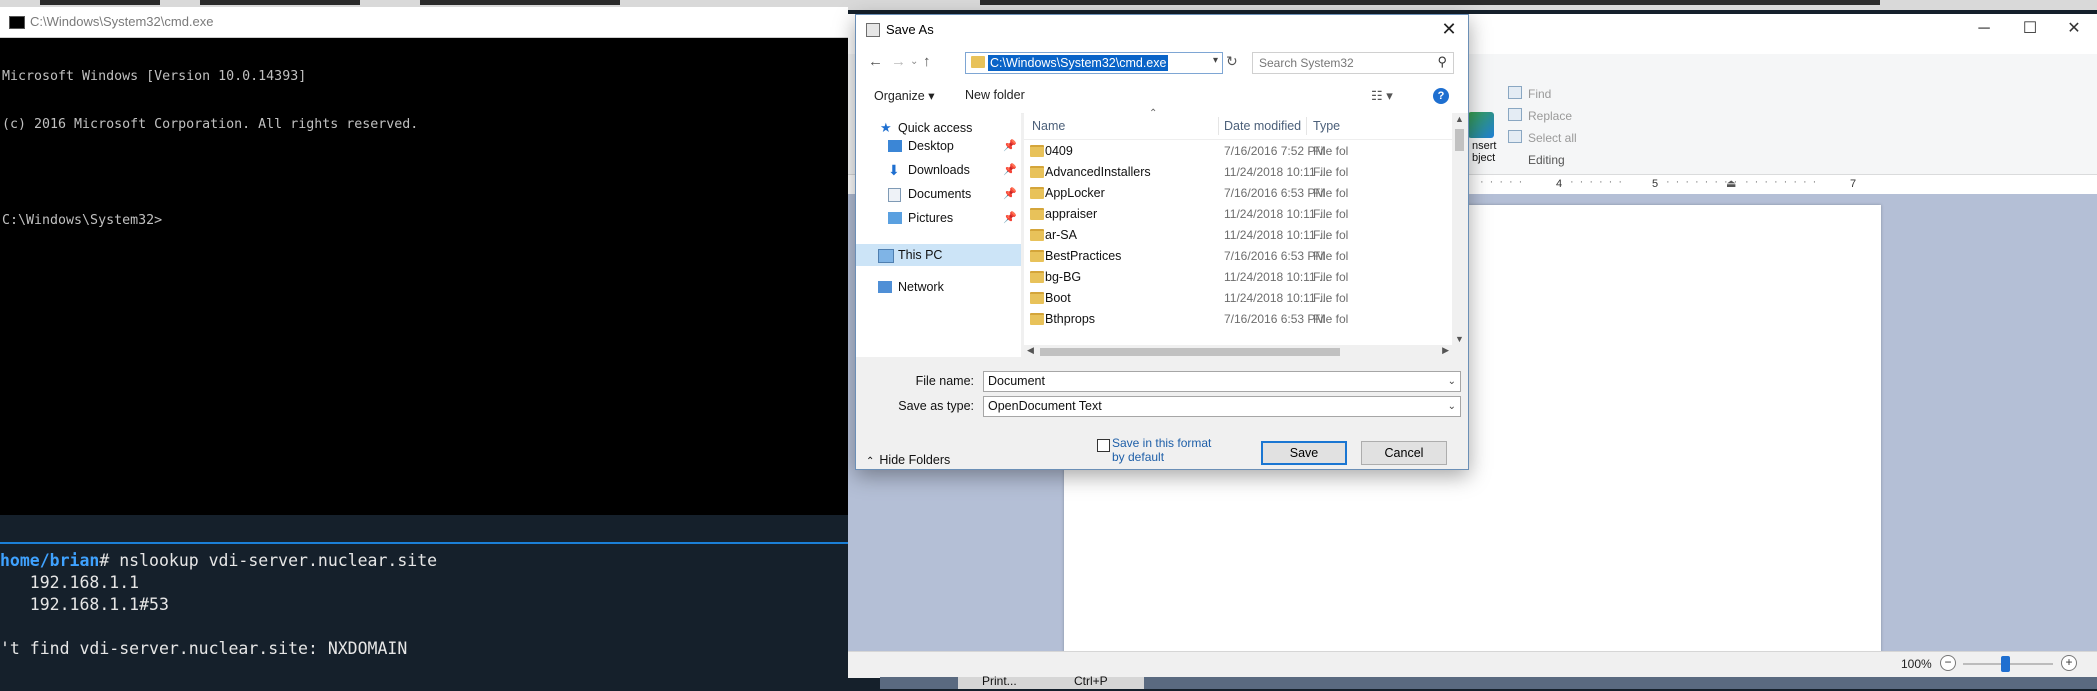  What do you see at coordinates (1238, 277) in the screenshot?
I see `list-item: bg-BG 11/24/2018 10:11 ... File fol` at bounding box center [1238, 277].